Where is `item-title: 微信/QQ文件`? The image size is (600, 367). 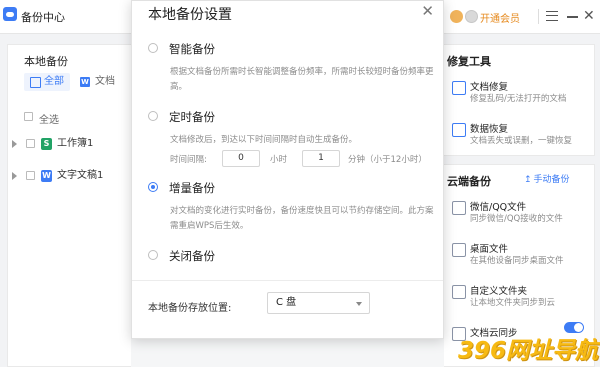 item-title: 微信/QQ文件 is located at coordinates (498, 207).